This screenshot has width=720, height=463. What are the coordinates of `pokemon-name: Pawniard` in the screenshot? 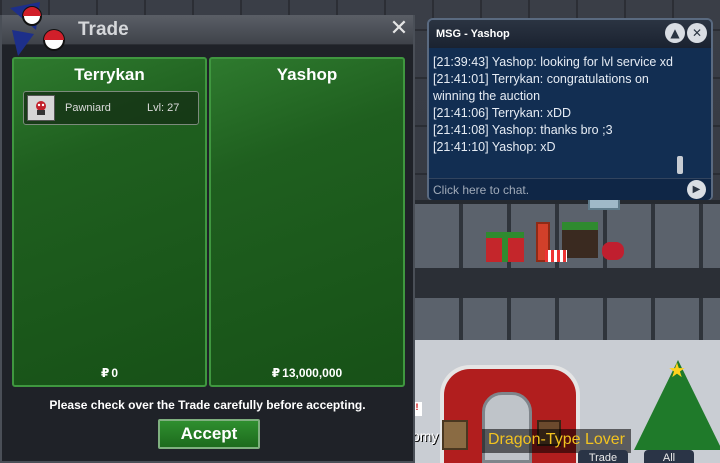 It's located at (88, 108).